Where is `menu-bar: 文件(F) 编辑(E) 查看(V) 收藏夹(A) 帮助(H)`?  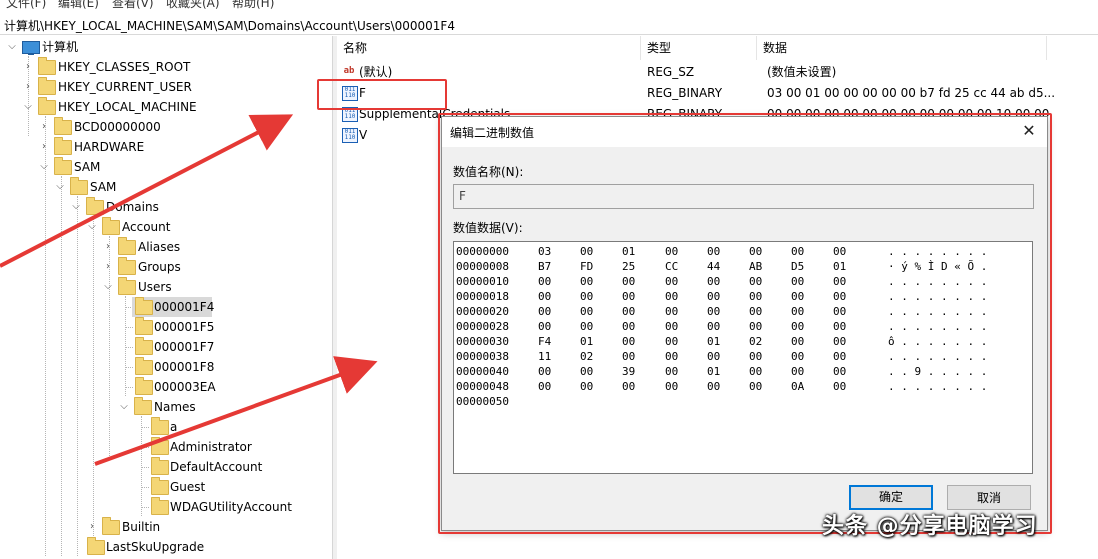 menu-bar: 文件(F) 编辑(E) 查看(V) 收藏夹(A) 帮助(H) is located at coordinates (549, 5).